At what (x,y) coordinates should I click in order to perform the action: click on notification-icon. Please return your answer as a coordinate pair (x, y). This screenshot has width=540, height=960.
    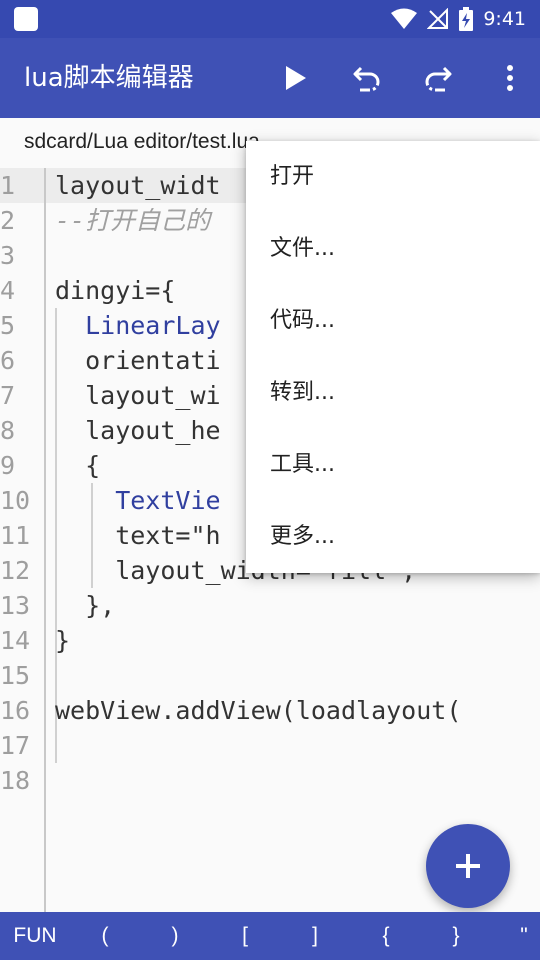
    Looking at the image, I should click on (26, 19).